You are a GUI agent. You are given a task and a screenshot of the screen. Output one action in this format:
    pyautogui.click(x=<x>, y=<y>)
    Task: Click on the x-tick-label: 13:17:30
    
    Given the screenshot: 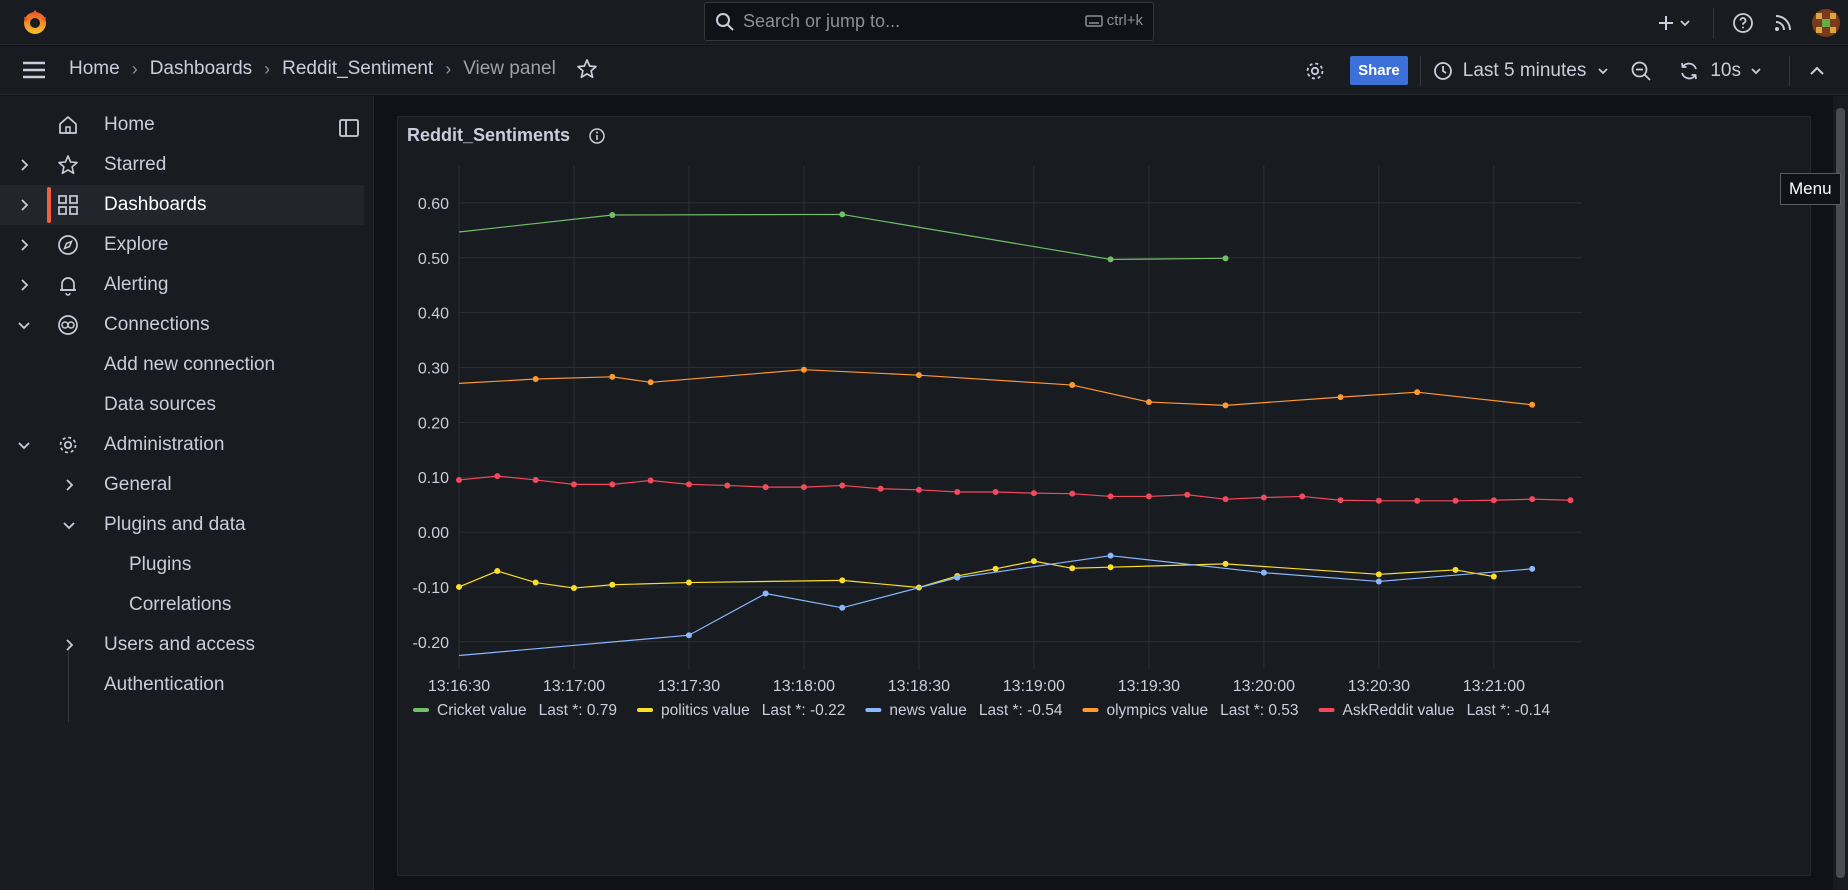 What is the action you would take?
    pyautogui.click(x=689, y=686)
    